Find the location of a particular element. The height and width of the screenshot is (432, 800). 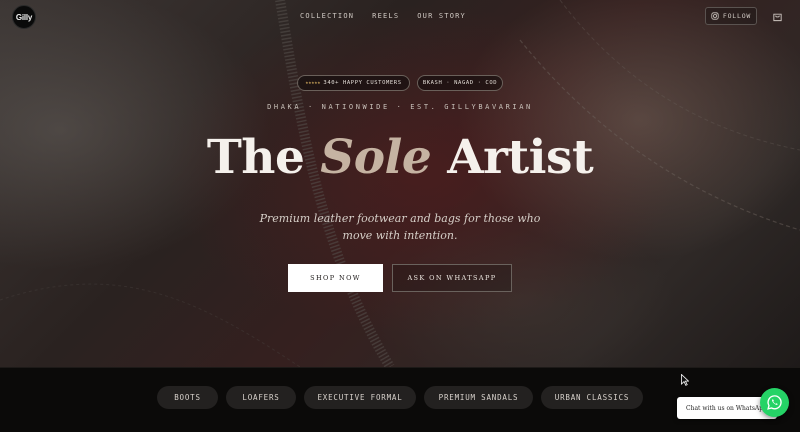

brand-logo: Gilly is located at coordinates (24, 17).